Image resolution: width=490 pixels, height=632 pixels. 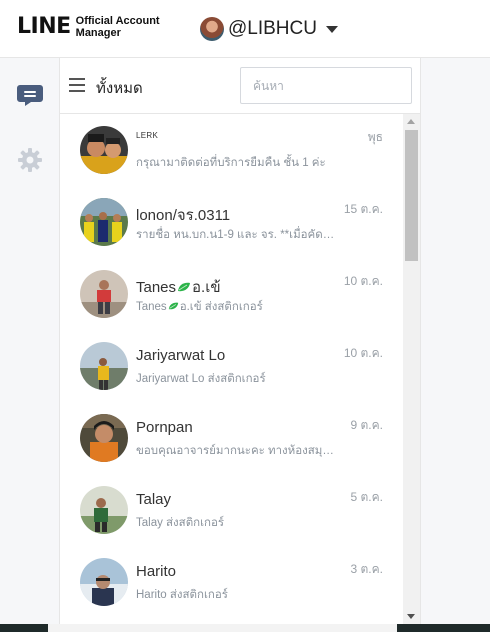 I want to click on bottom-edge-dark-left, so click(x=24, y=628).